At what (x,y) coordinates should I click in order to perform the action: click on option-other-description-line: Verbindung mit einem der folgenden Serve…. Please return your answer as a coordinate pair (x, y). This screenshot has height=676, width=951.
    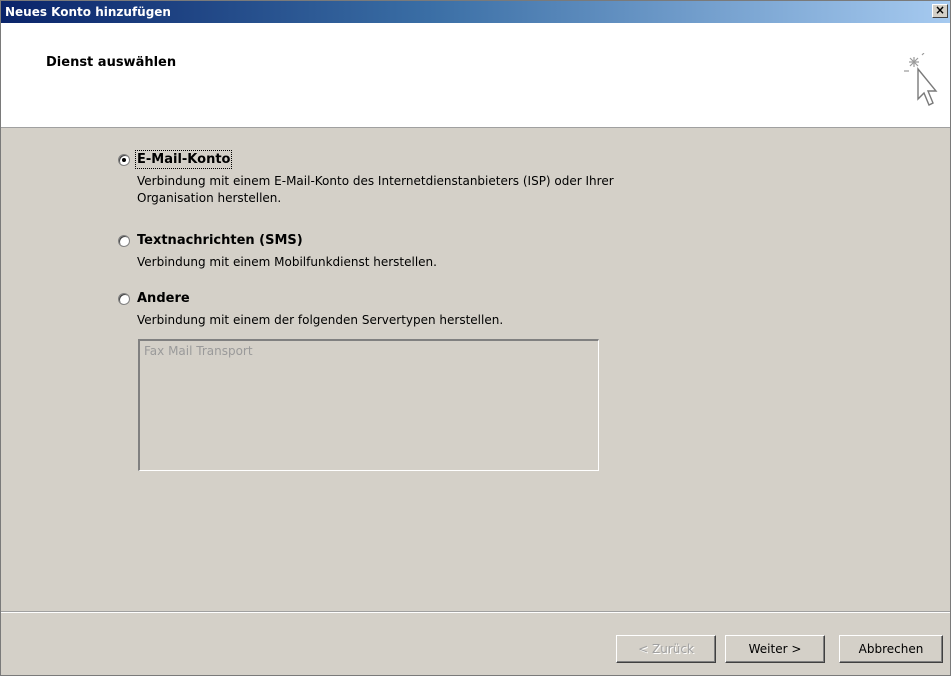
    Looking at the image, I should click on (320, 320).